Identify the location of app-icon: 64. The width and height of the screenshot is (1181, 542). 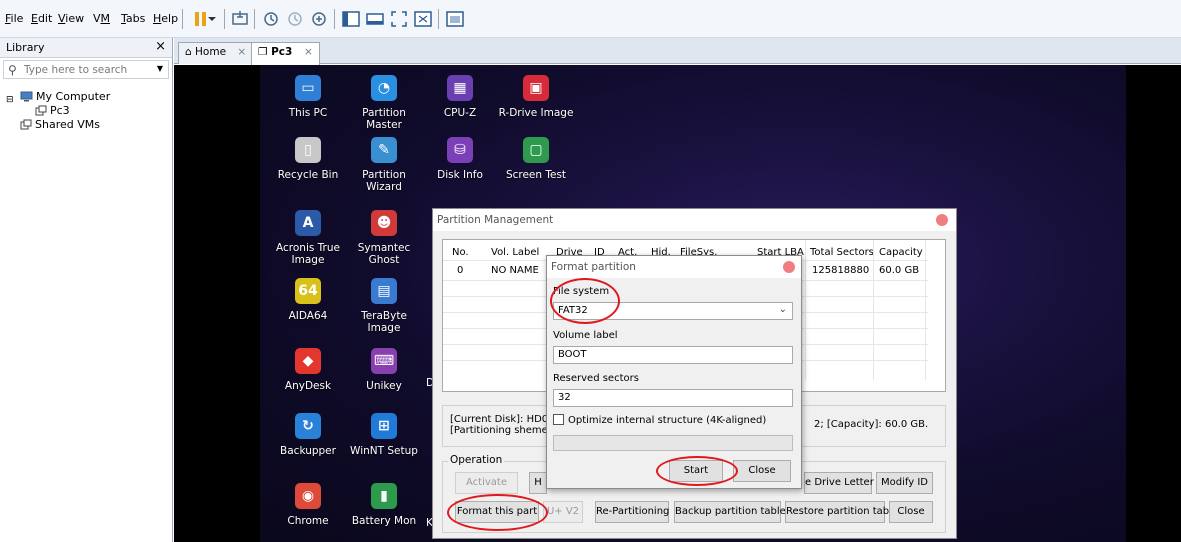
(308, 291).